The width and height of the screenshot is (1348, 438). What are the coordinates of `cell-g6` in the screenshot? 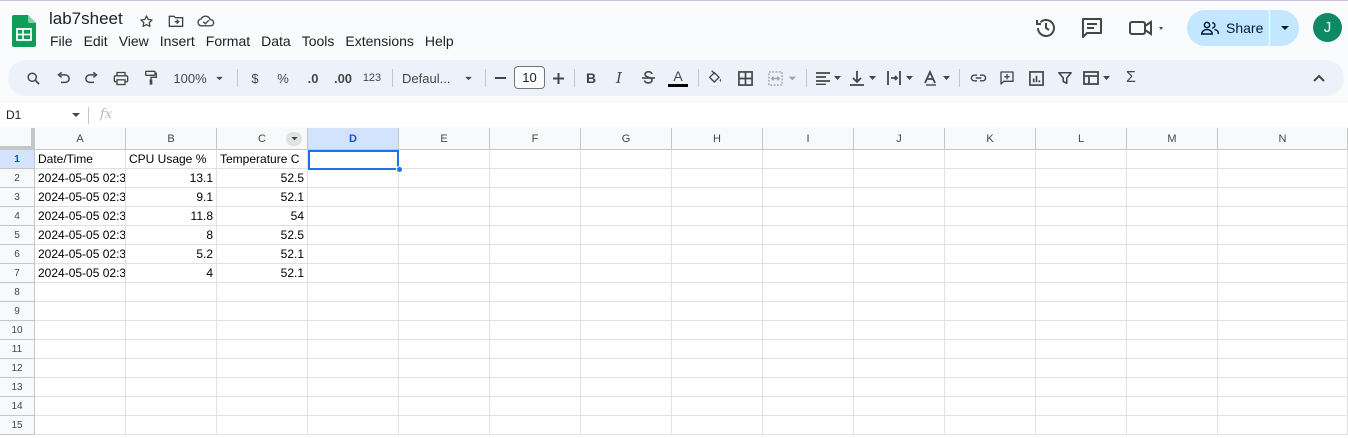 It's located at (626, 254).